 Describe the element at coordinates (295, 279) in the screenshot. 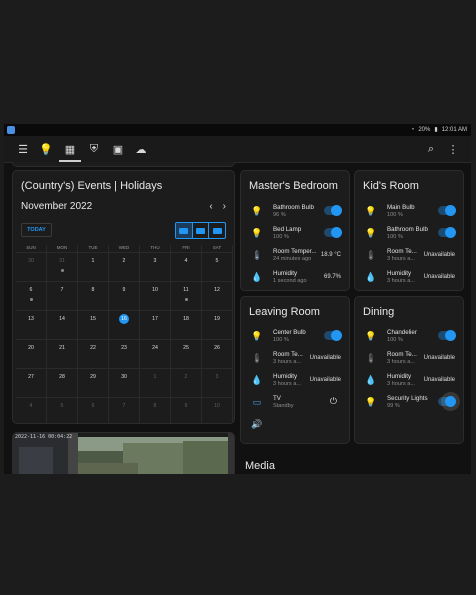

I see `entity-row-humidity: 💧 Humidity 1 second ago 69.7%` at that location.